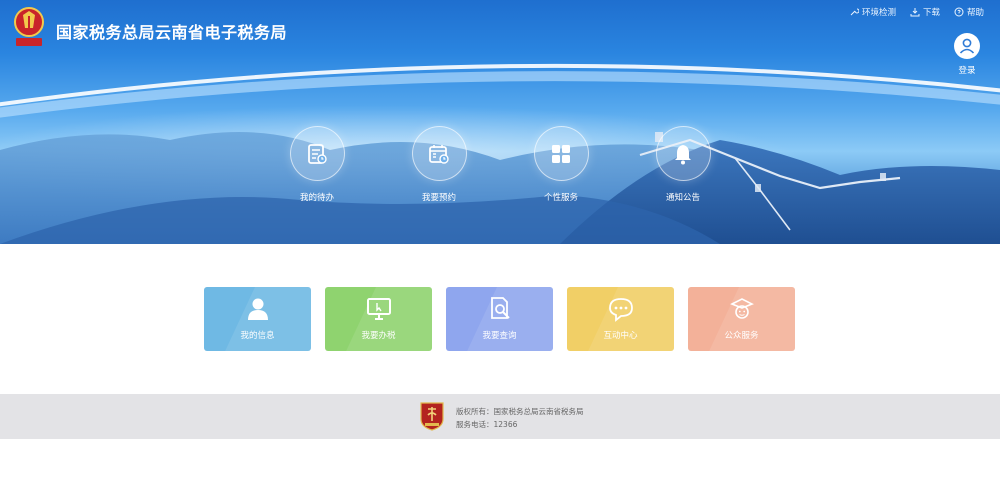 This screenshot has height=503, width=1000. I want to click on quick-action-label: 我要预约, so click(438, 198).